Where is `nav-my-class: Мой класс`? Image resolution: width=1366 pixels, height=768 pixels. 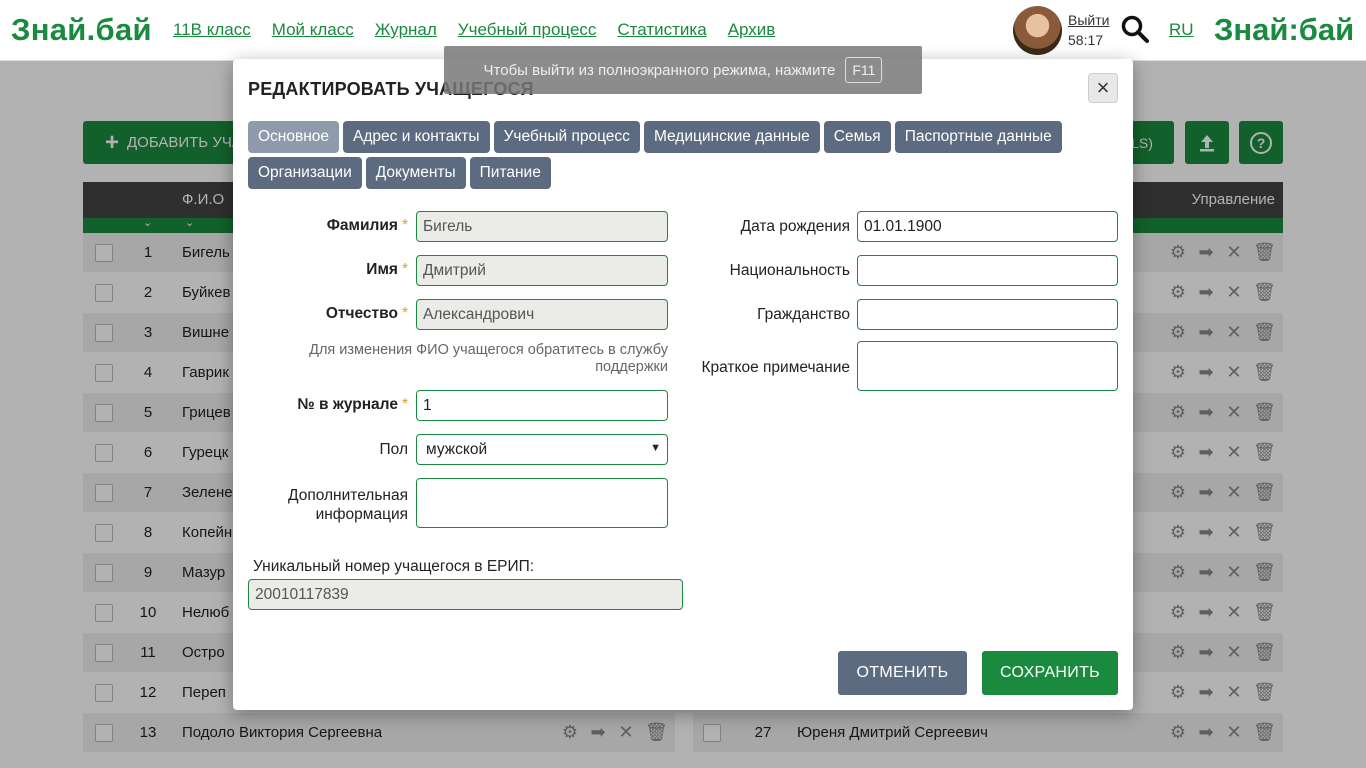
nav-my-class: Мой класс is located at coordinates (313, 30).